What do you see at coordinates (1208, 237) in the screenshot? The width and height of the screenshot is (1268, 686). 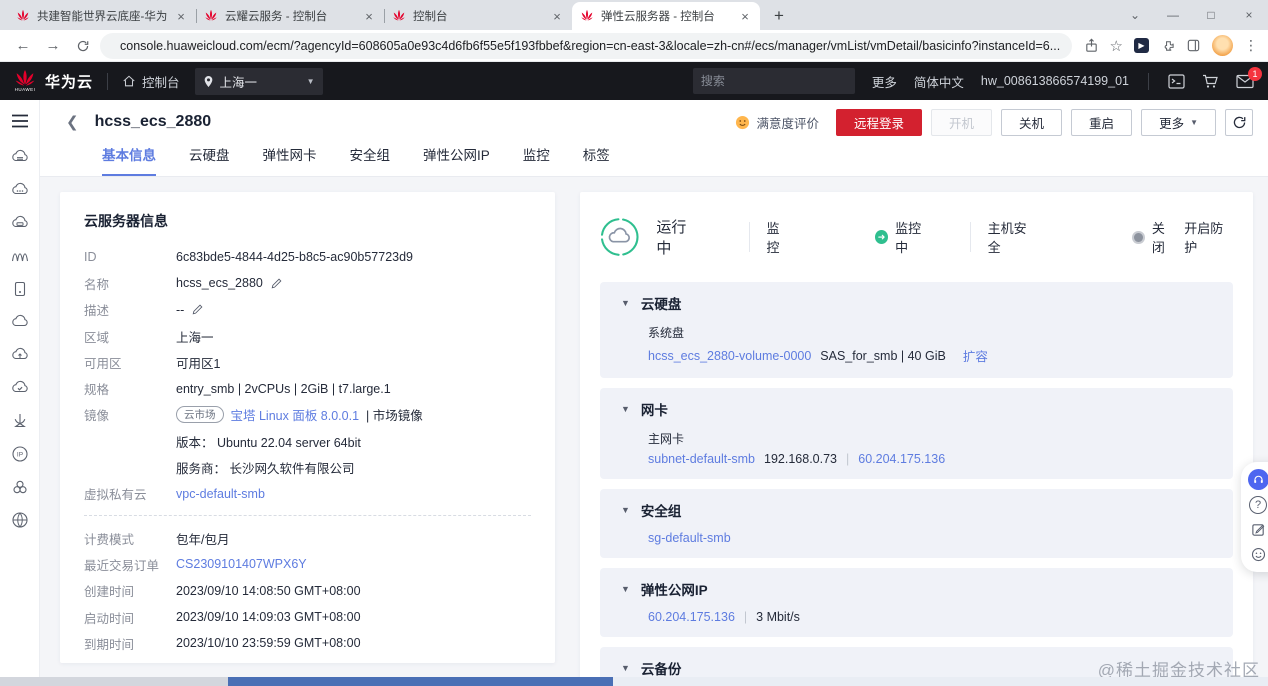 I see `enable-protection-link: 开启防护` at bounding box center [1208, 237].